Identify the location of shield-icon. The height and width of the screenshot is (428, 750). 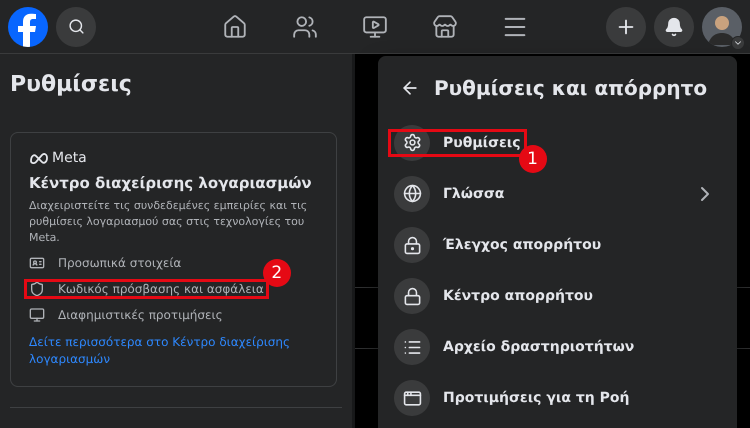
(37, 289).